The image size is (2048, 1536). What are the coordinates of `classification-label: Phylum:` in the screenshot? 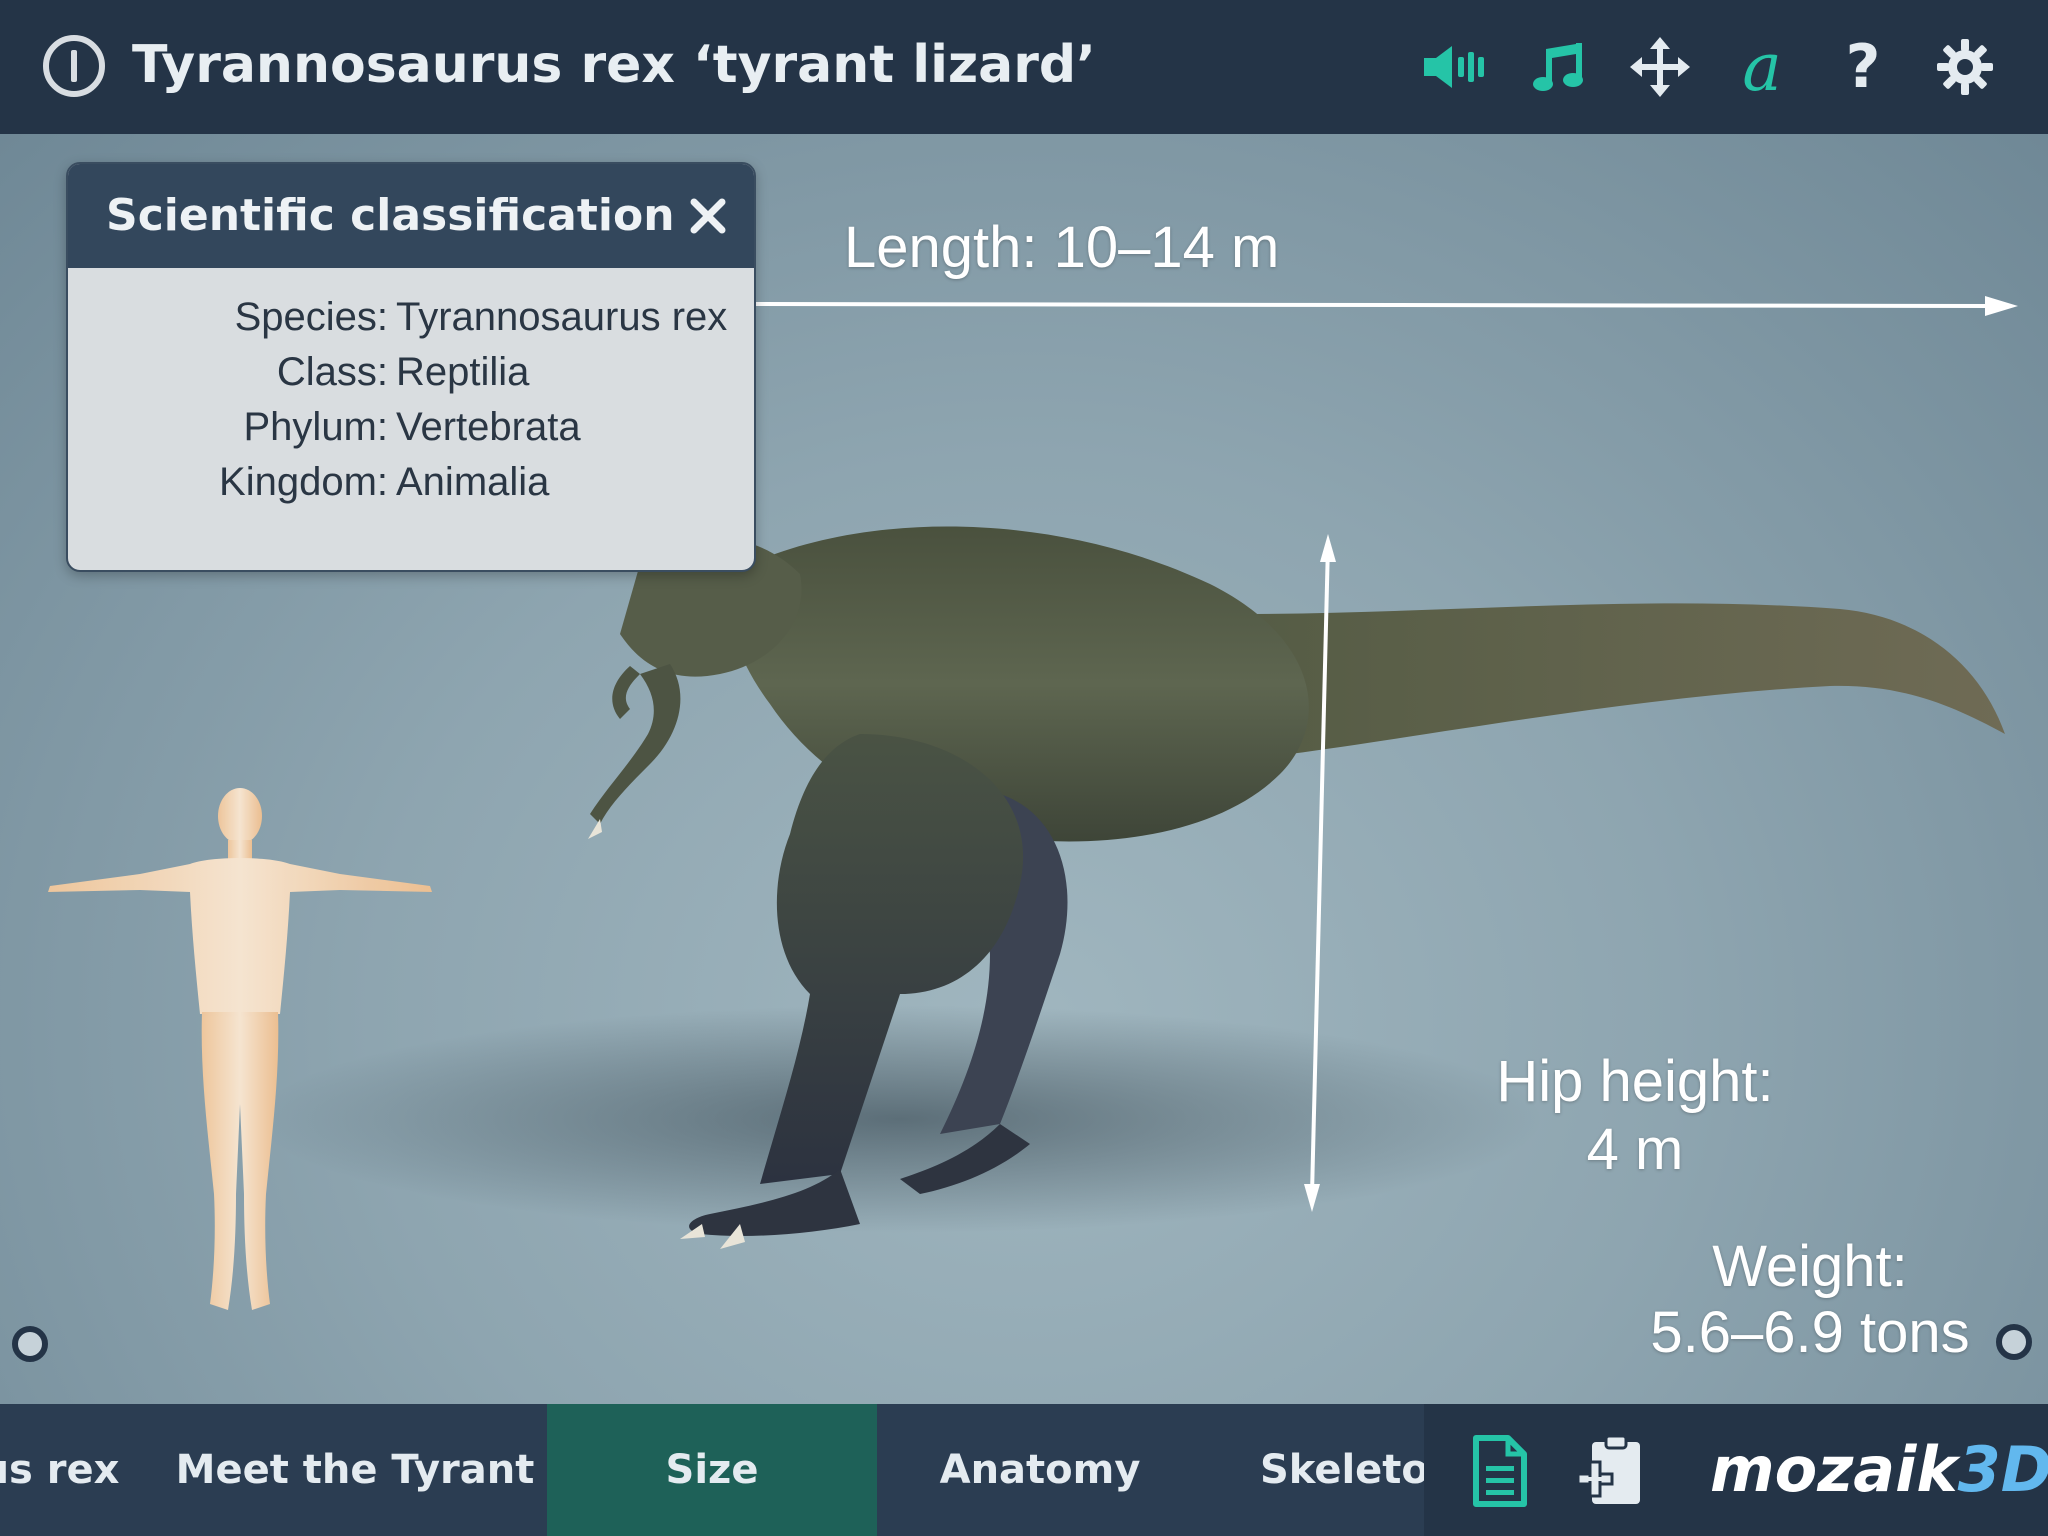 It's located at (316, 427).